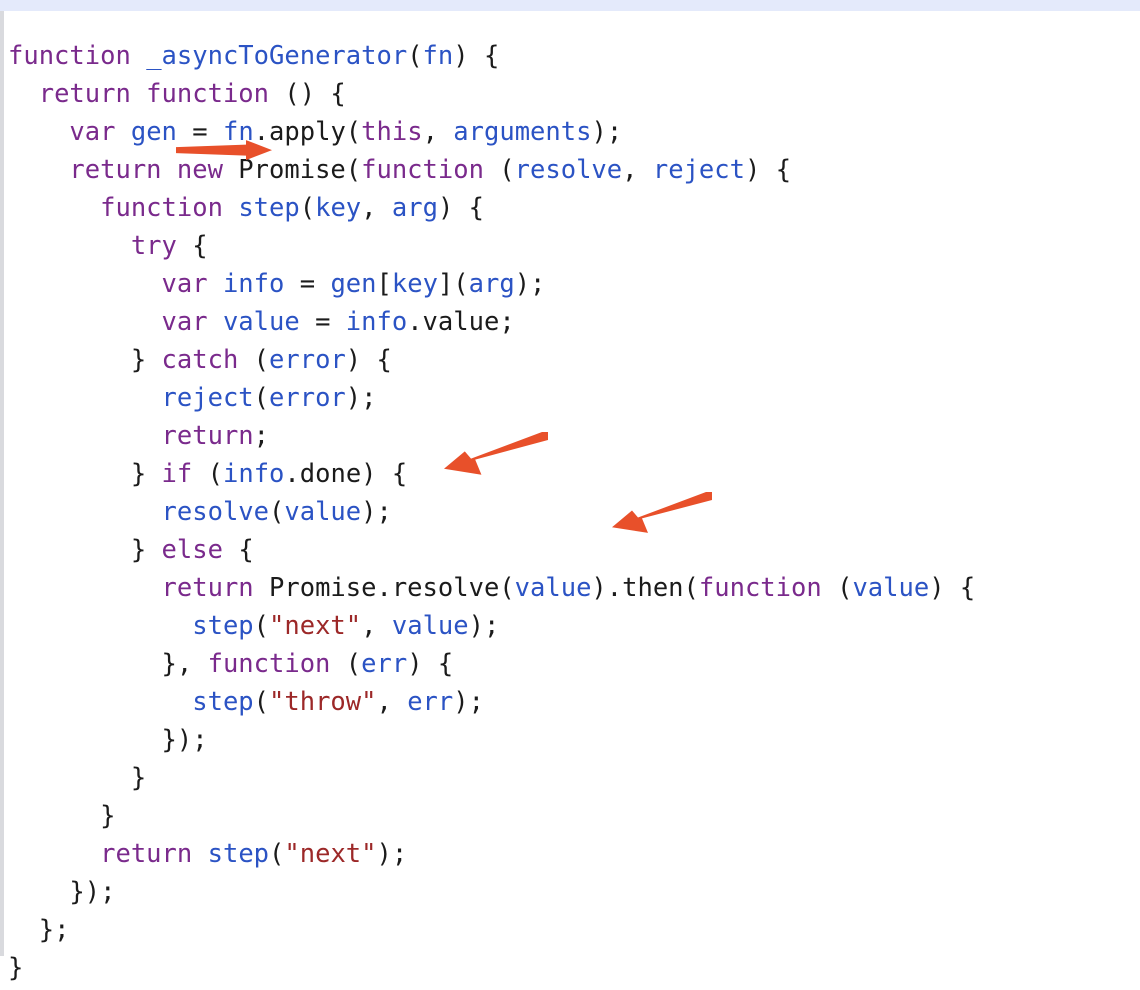 Image resolution: width=1140 pixels, height=990 pixels. I want to click on code-token-pl: .value;, so click(461, 321).